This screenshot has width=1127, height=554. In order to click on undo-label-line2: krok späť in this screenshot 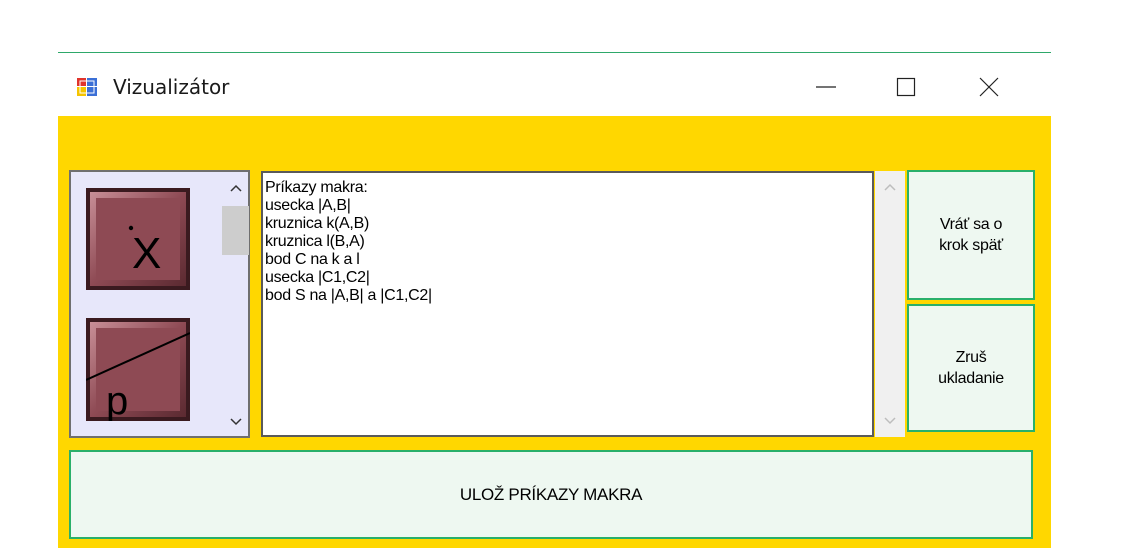, I will do `click(971, 245)`.